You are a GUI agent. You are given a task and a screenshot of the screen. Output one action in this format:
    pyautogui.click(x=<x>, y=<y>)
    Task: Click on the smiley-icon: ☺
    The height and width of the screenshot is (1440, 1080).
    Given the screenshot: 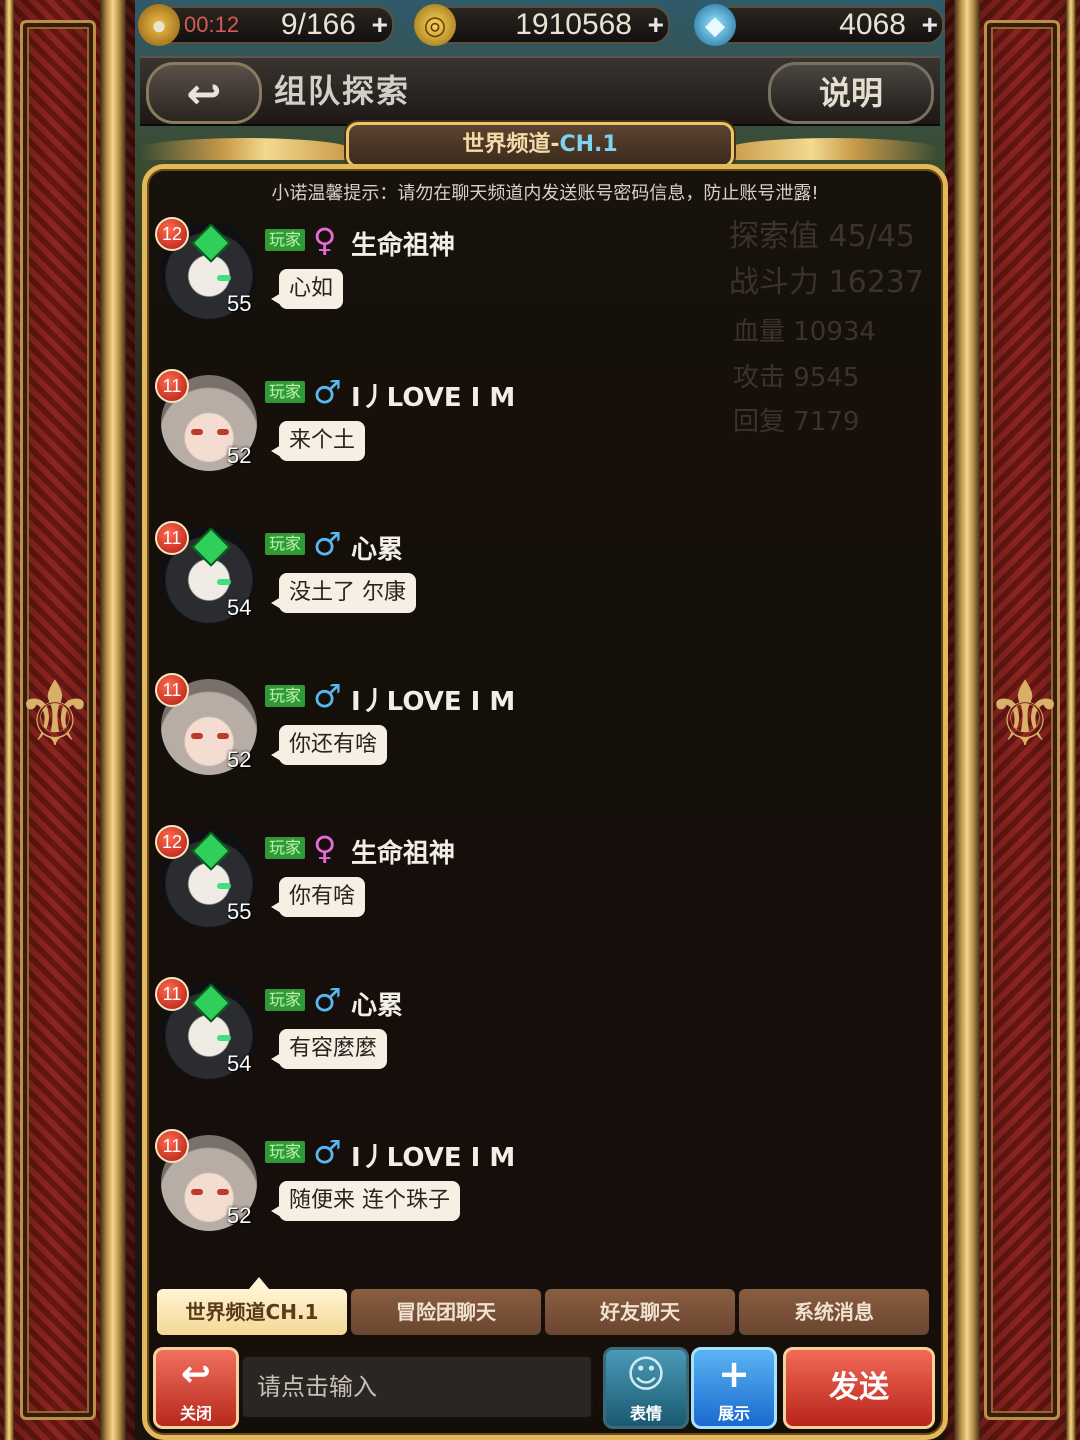 What is the action you would take?
    pyautogui.click(x=646, y=1374)
    